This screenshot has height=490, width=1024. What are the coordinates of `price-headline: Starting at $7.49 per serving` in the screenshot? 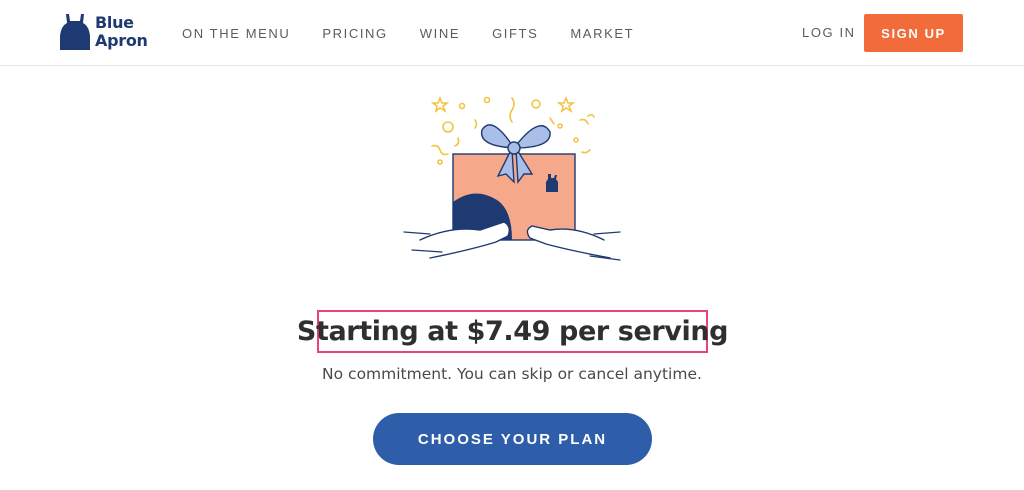 It's located at (512, 331).